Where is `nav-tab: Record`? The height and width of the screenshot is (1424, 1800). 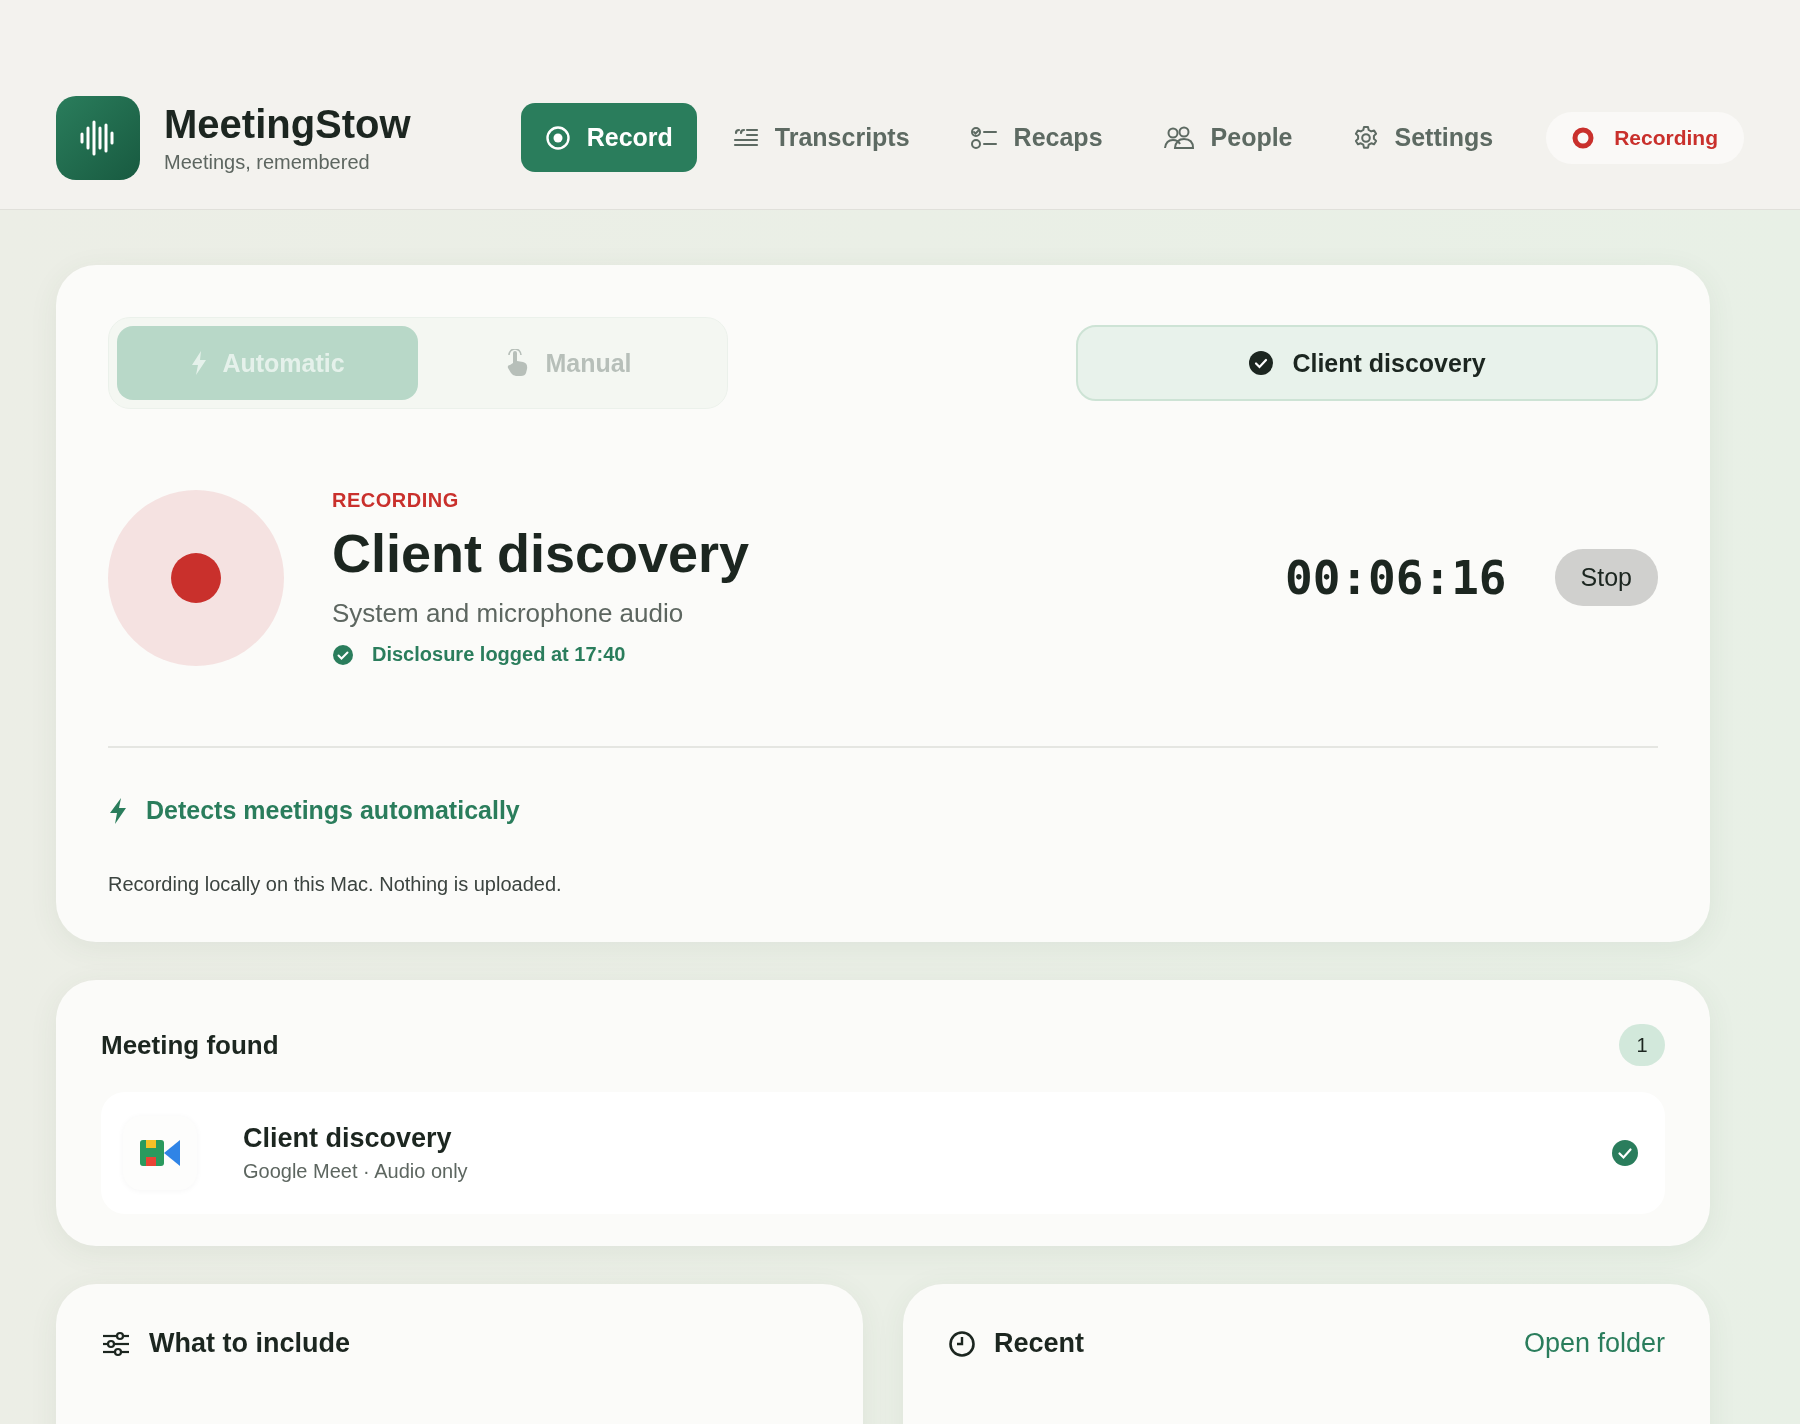 nav-tab: Record is located at coordinates (608, 137).